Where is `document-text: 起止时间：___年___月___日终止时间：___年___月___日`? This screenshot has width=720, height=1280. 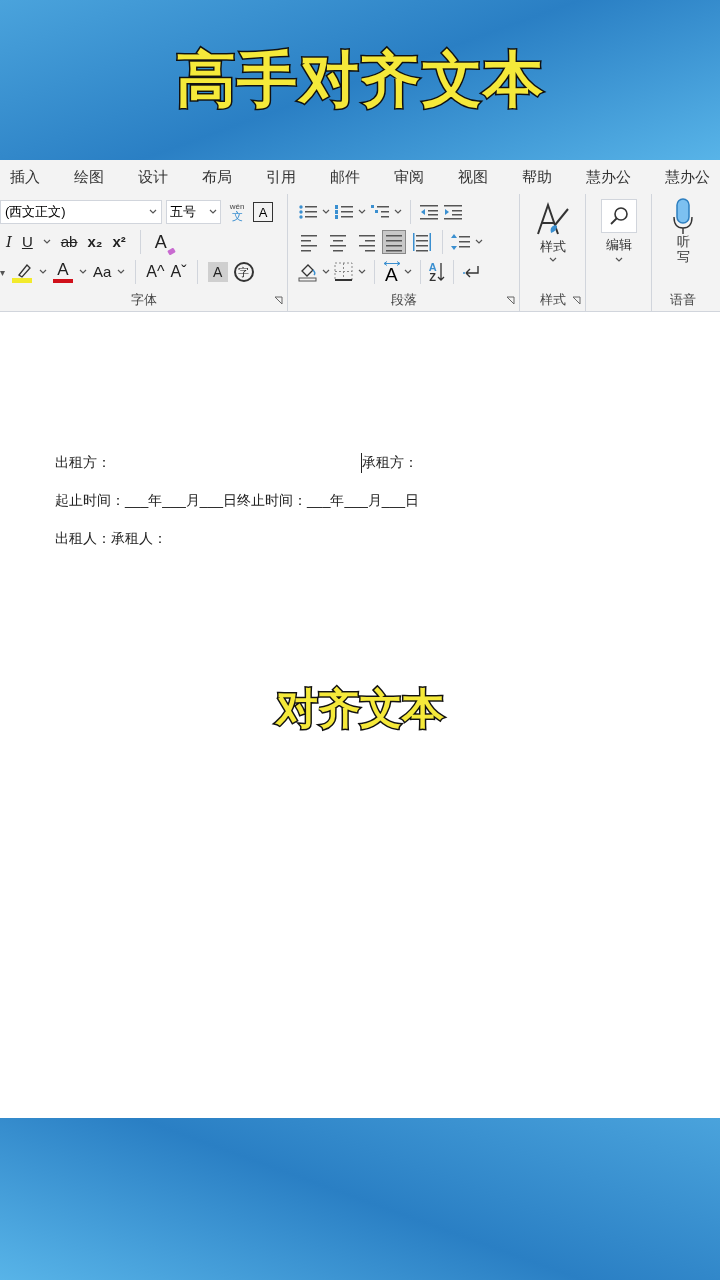
document-text: 起止时间：___年___月___日终止时间：___年___月___日 is located at coordinates (238, 500).